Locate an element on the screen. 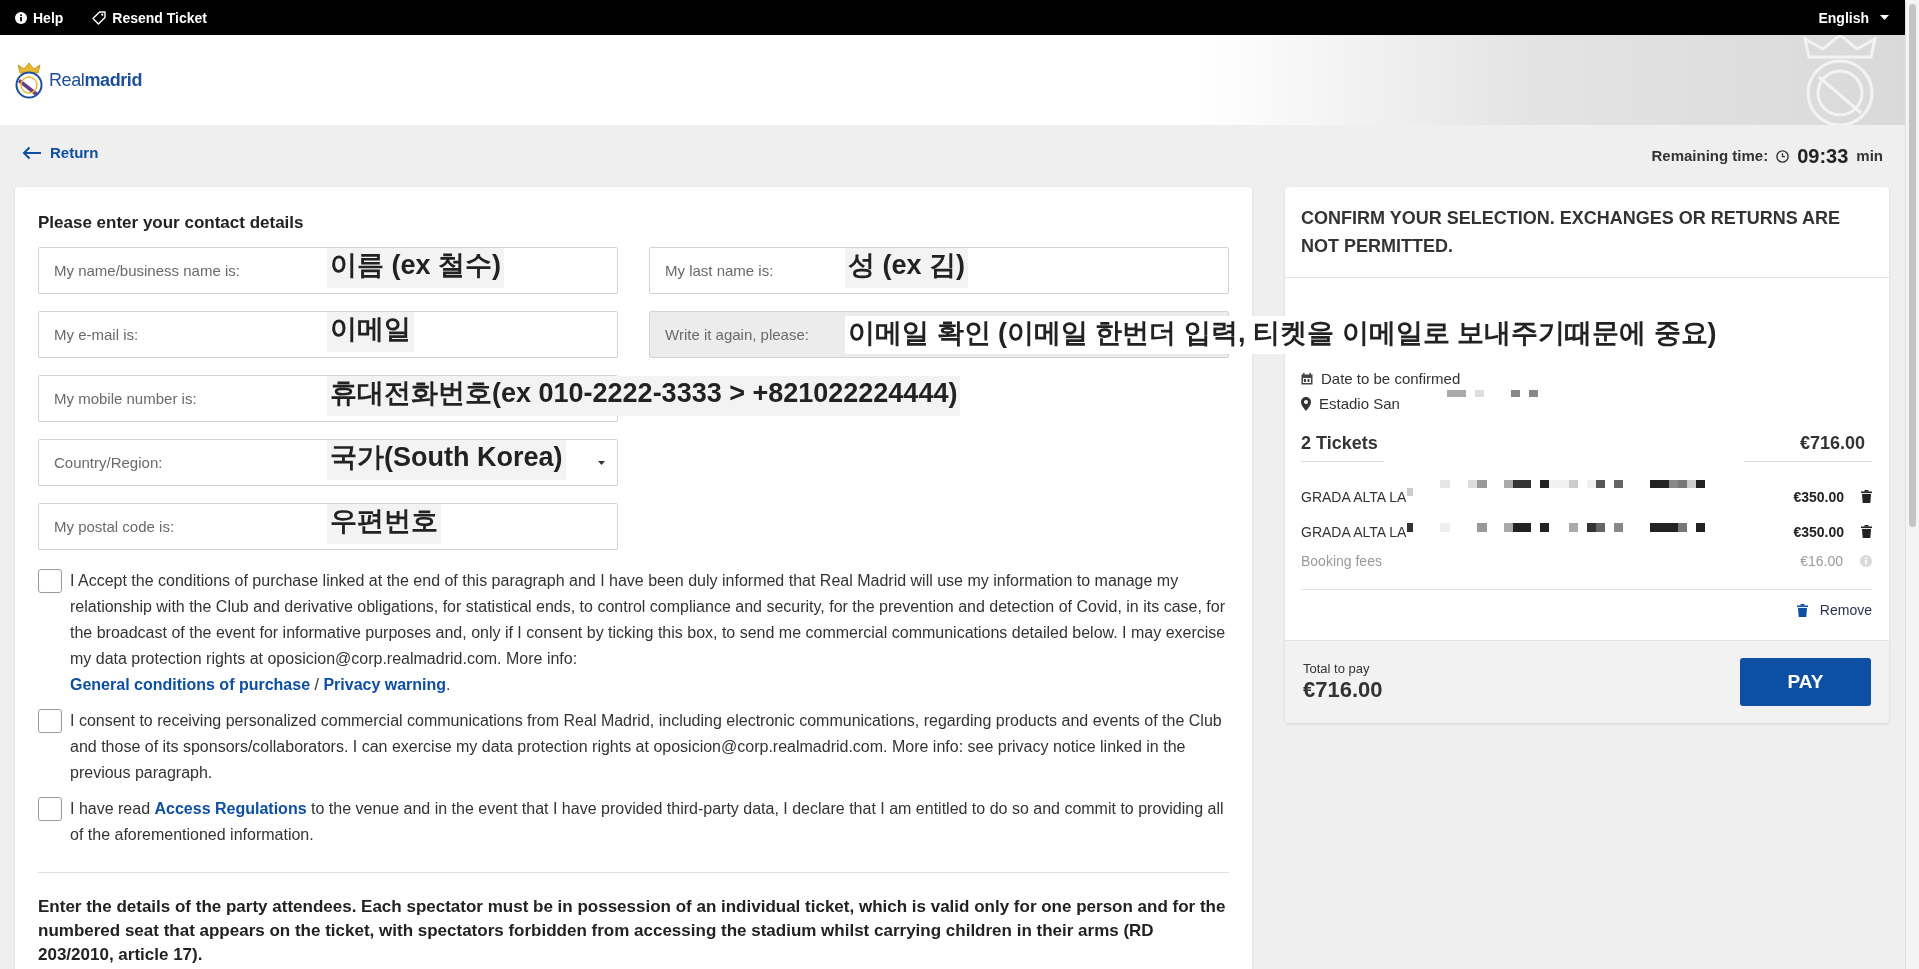 This screenshot has width=1919, height=969. resend-ticket-link: Resend Ticket is located at coordinates (149, 17).